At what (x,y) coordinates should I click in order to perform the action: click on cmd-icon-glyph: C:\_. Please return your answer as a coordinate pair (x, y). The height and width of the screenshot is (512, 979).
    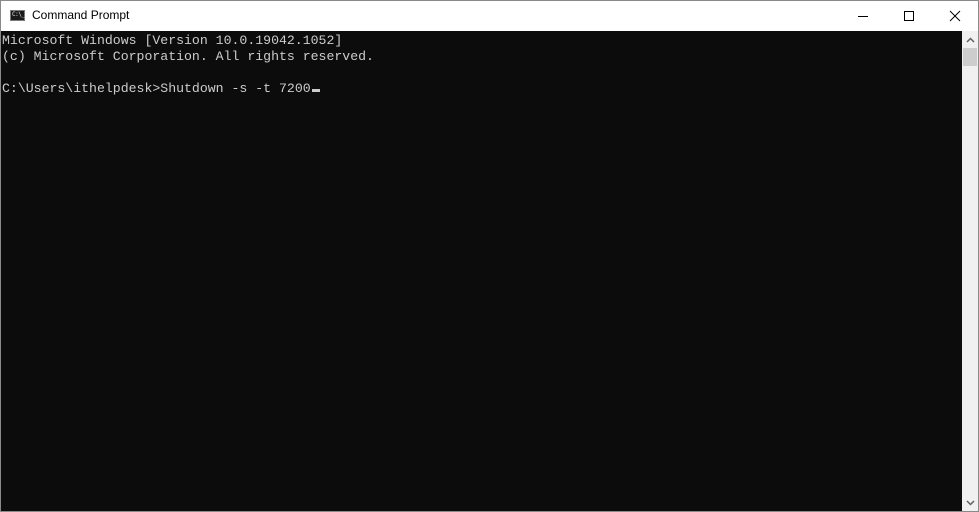
    Looking at the image, I should click on (18, 14).